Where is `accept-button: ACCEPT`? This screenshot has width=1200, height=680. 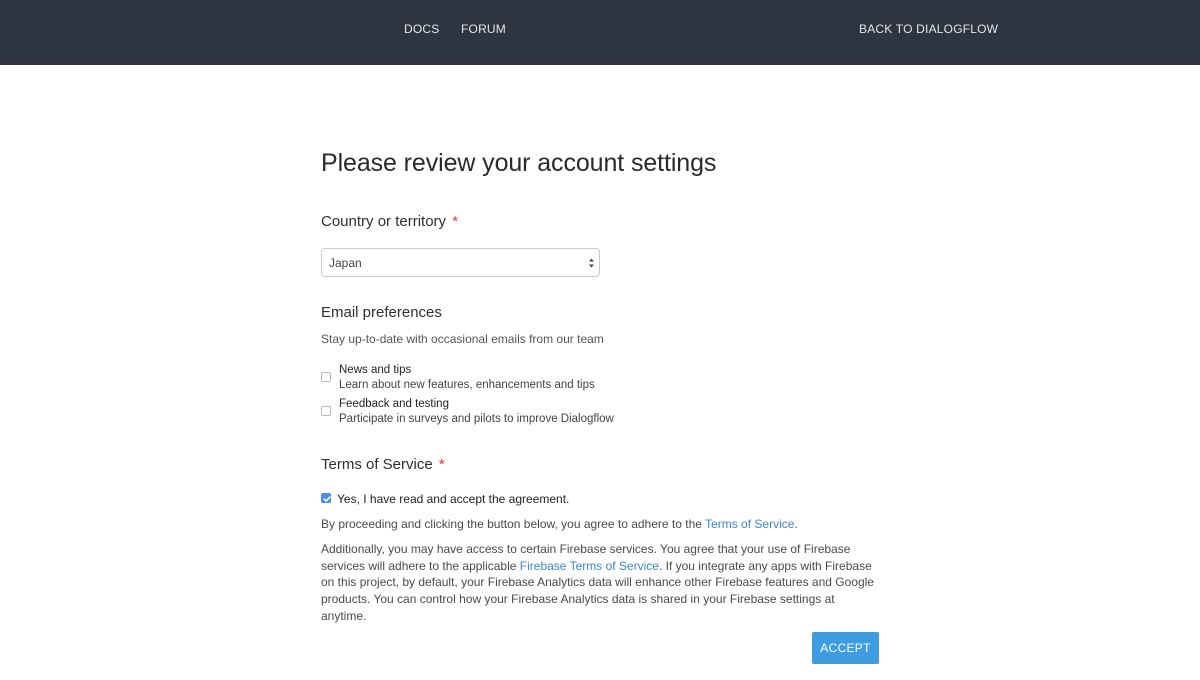
accept-button: ACCEPT is located at coordinates (845, 648).